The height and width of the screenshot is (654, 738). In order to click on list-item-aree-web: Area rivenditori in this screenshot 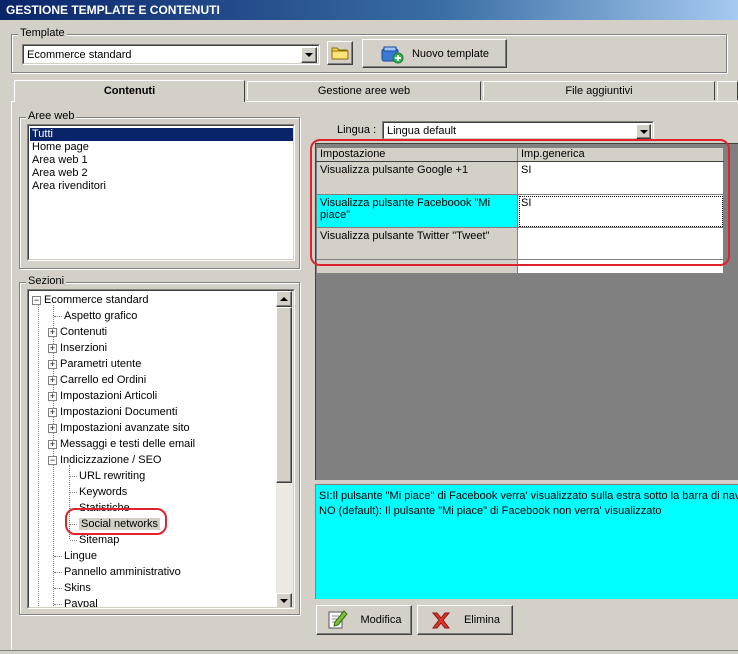, I will do `click(161, 186)`.